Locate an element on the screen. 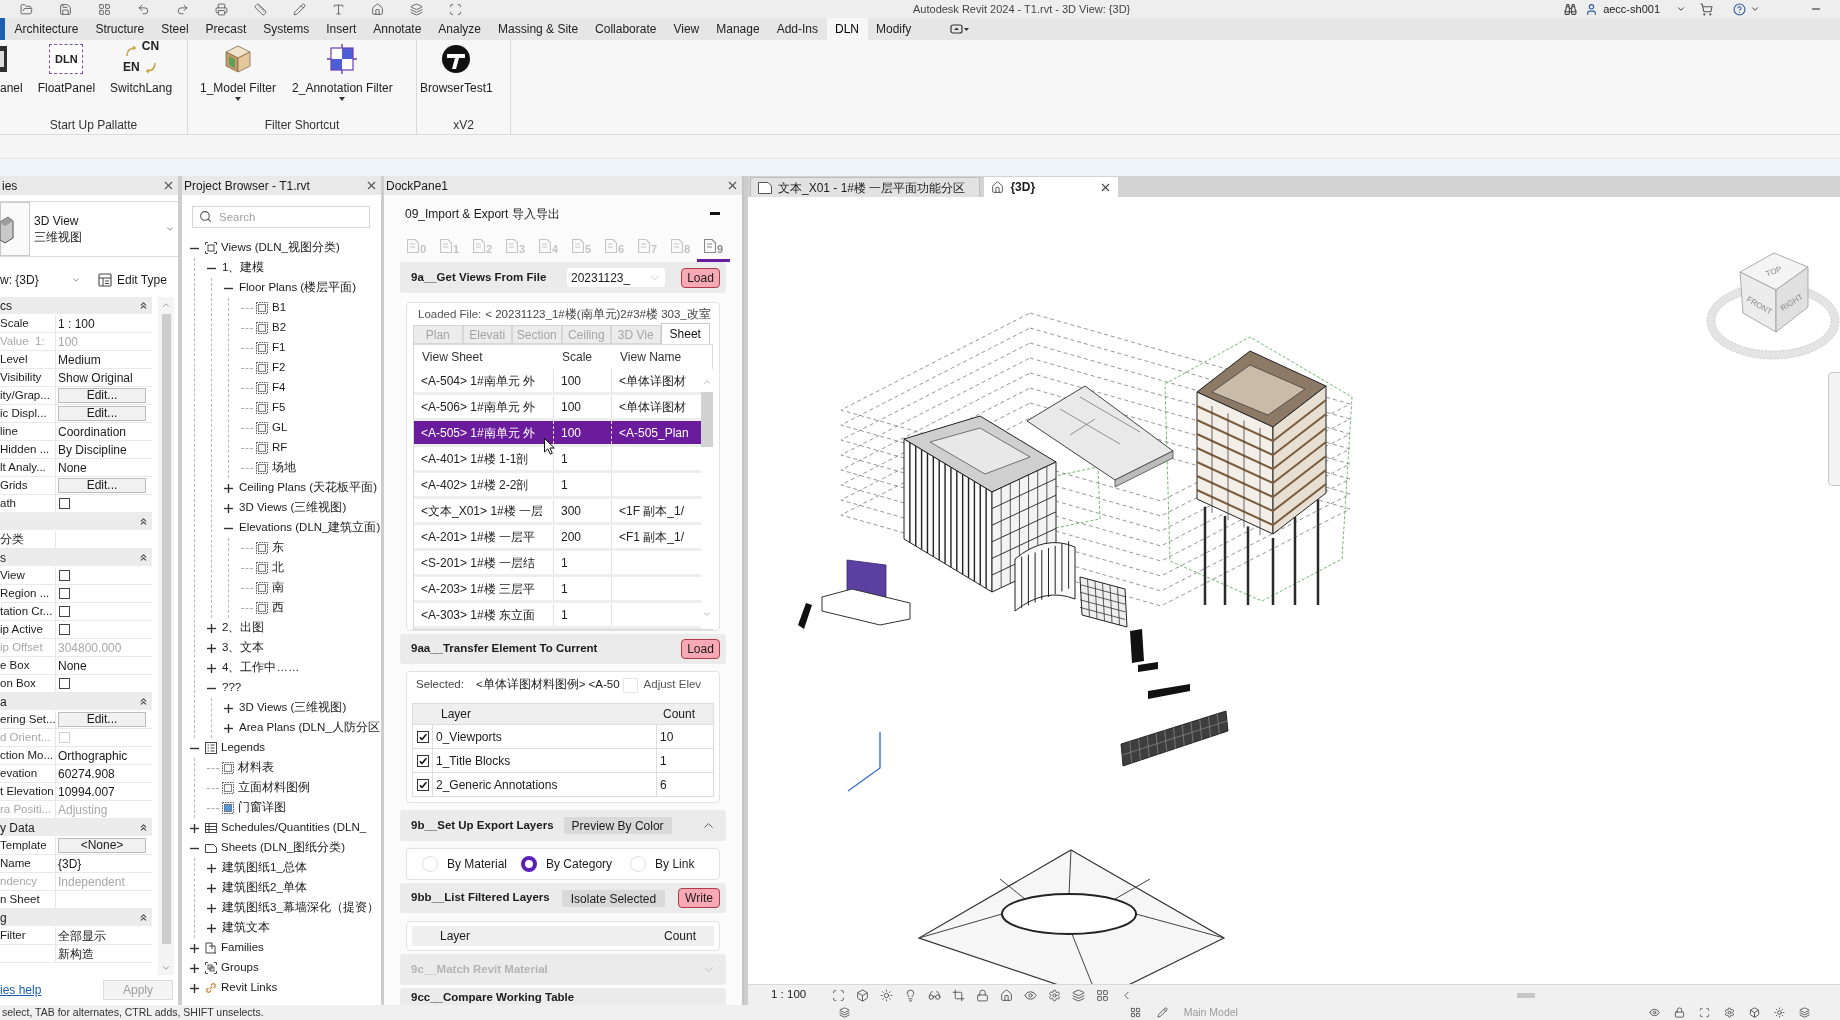  ribbon-tab: View is located at coordinates (686, 29).